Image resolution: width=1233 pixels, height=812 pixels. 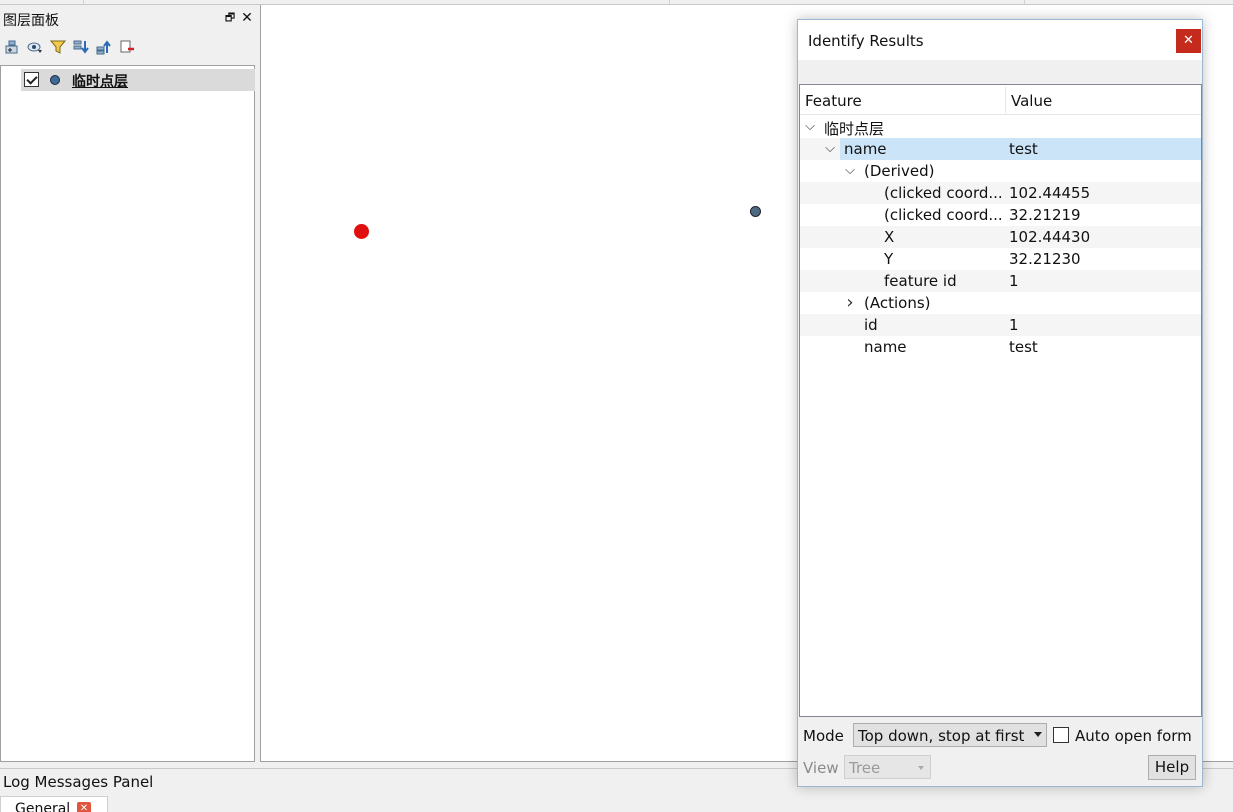 I want to click on mode-label: Mode, so click(x=823, y=736).